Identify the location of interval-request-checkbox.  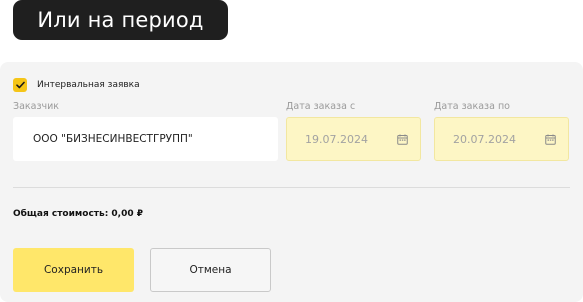
(20, 85).